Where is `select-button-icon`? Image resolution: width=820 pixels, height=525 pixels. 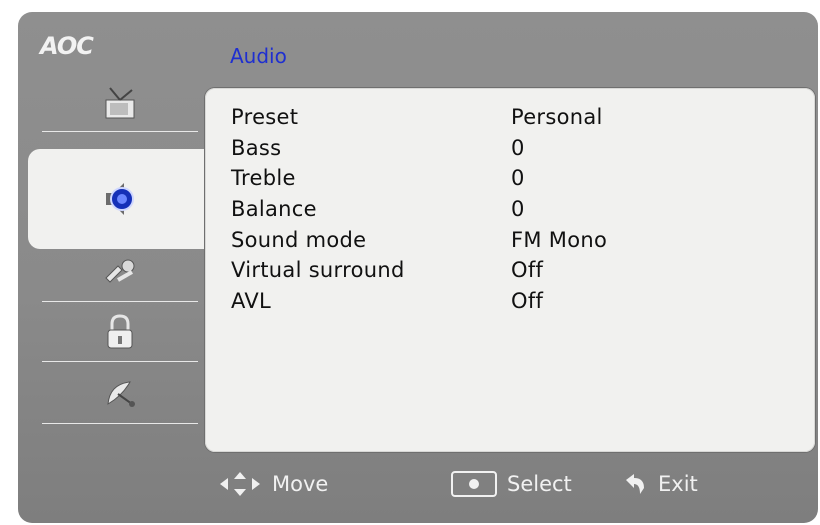 select-button-icon is located at coordinates (474, 484).